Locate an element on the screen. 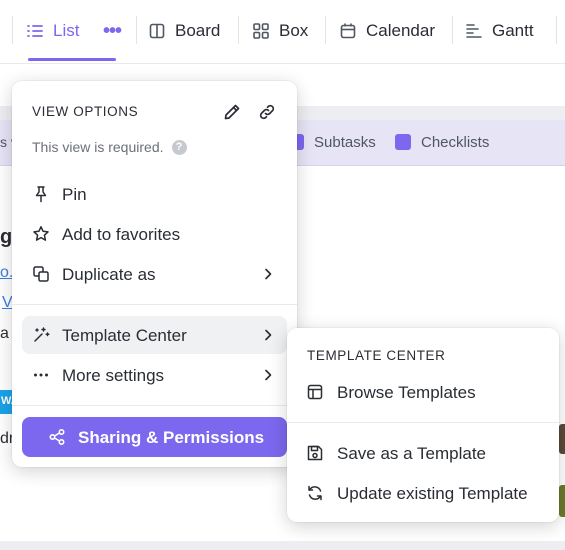 The image size is (565, 550). tab-box-label: Box is located at coordinates (294, 30).